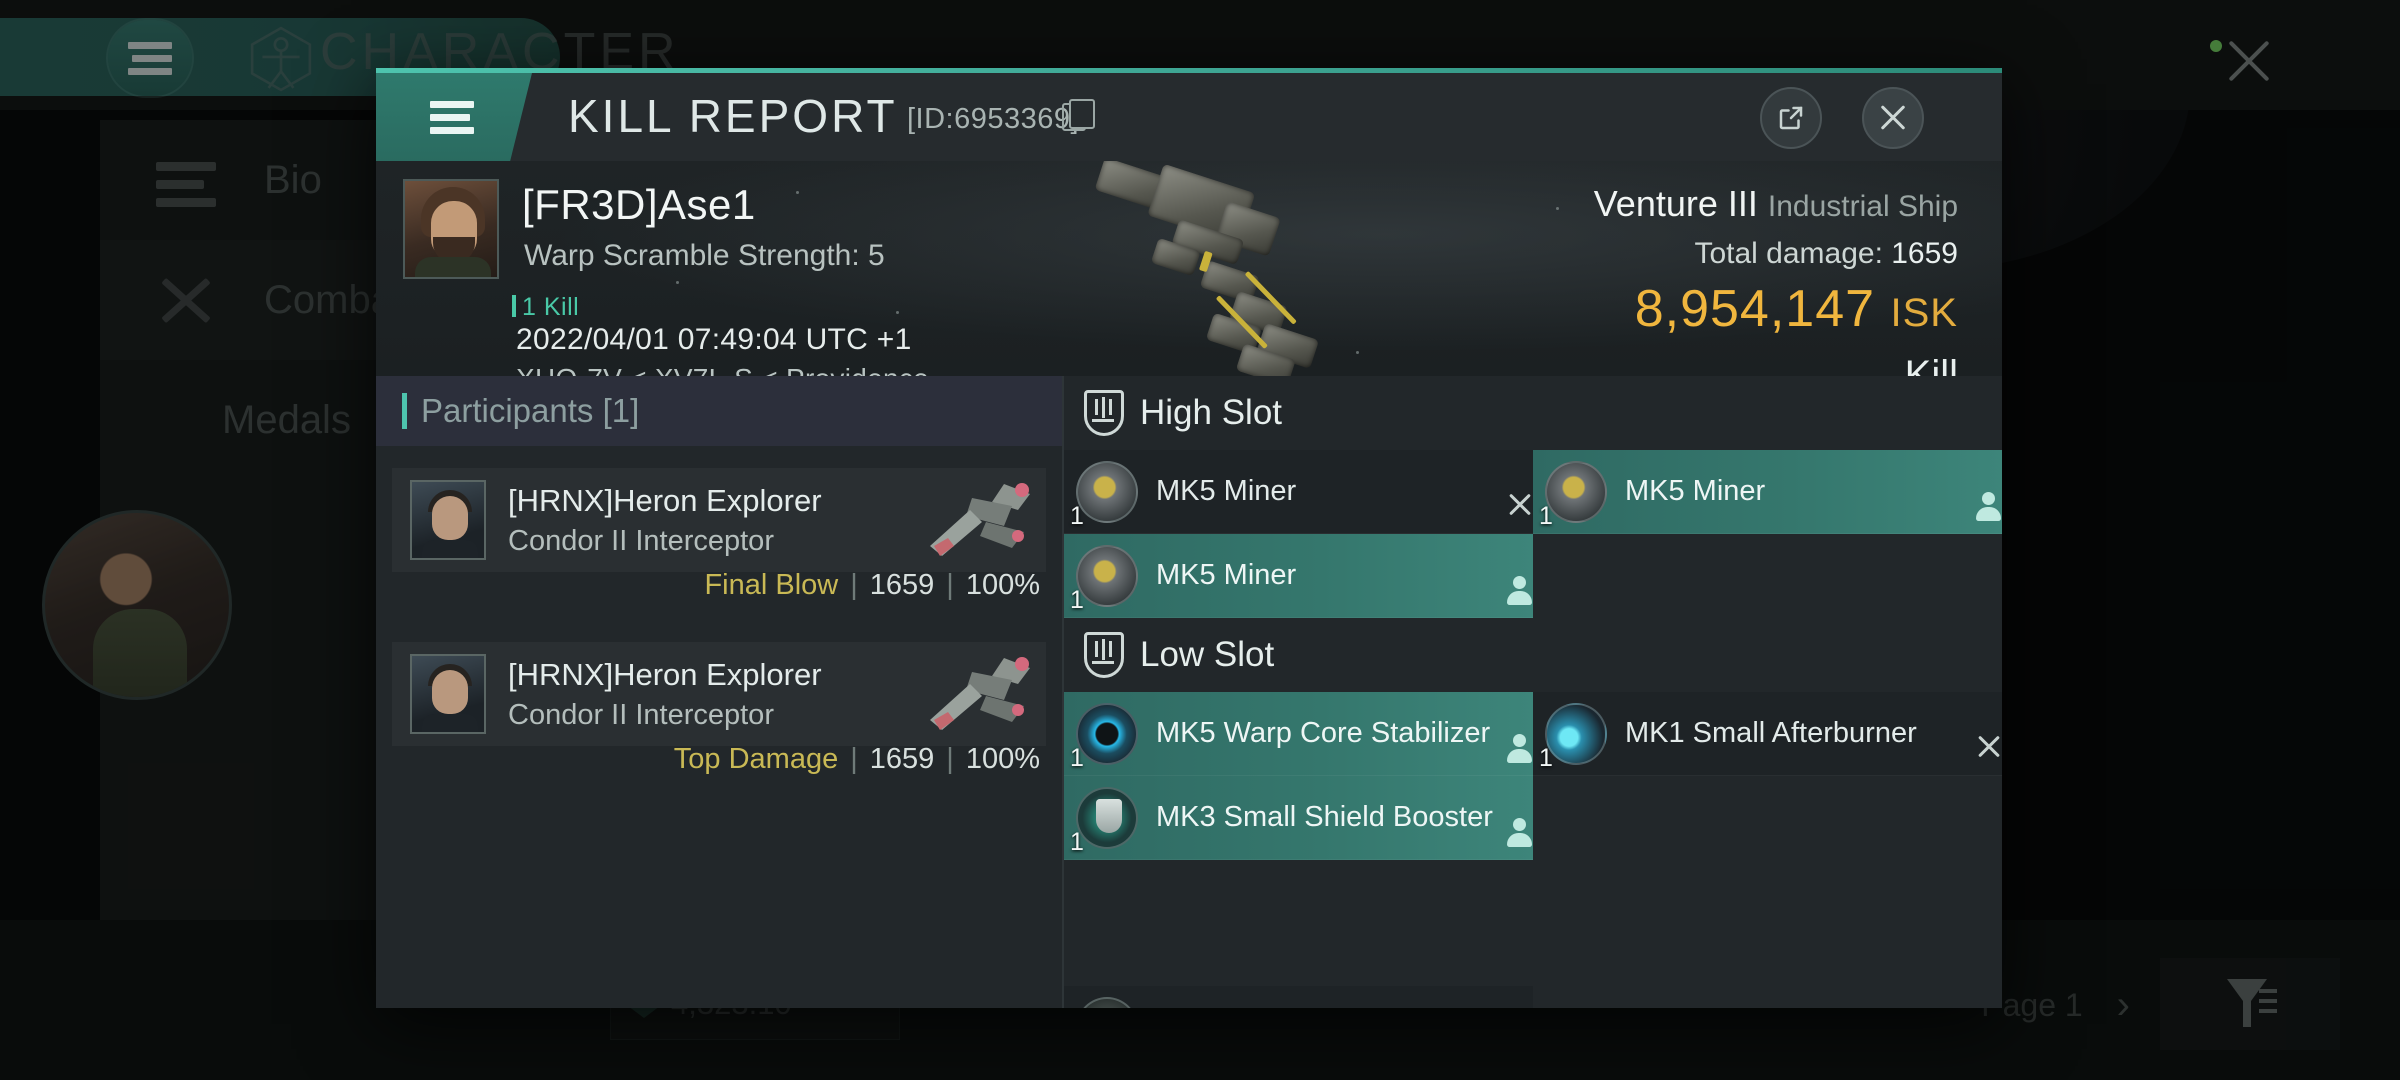 The image size is (2400, 1080). I want to click on ship-name-text: Venture III, so click(1675, 203).